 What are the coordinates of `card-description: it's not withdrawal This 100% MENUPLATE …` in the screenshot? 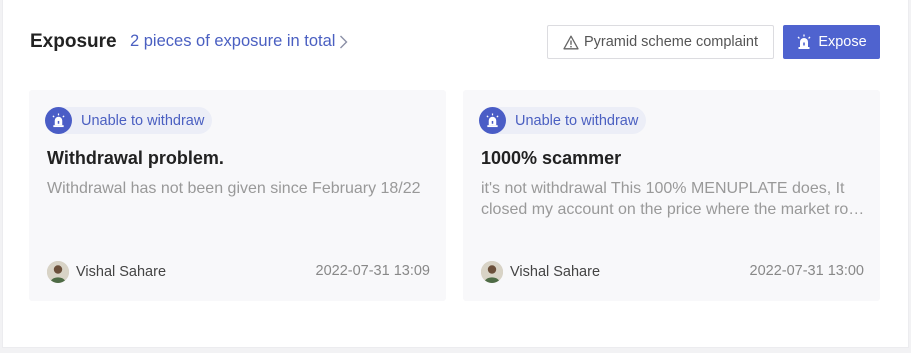 It's located at (673, 199).